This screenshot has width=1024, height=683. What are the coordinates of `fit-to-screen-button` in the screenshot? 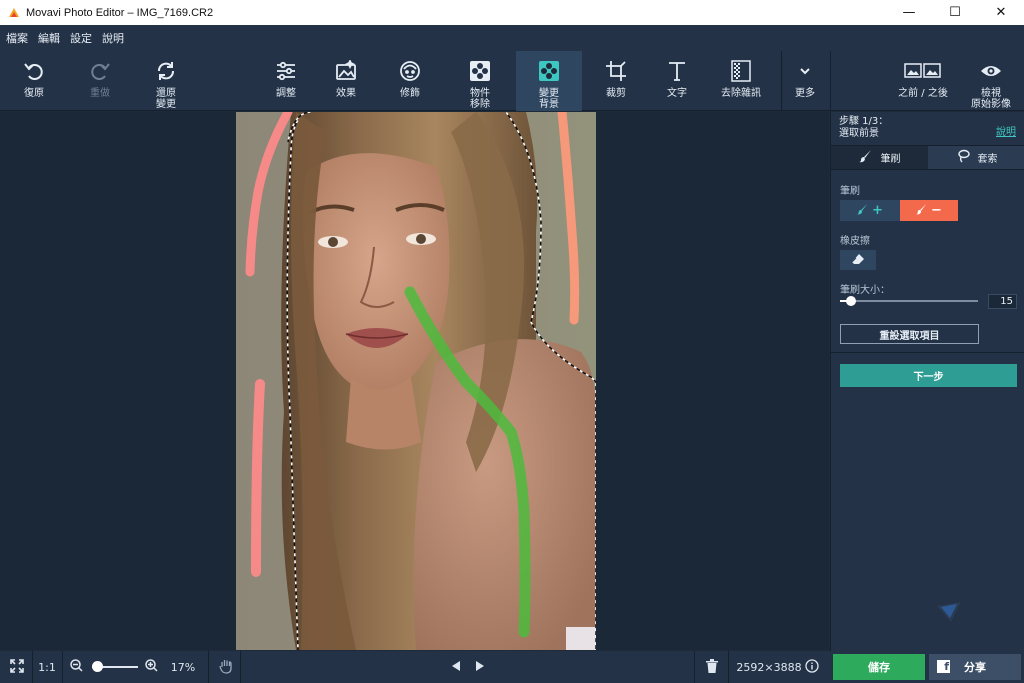 It's located at (17, 667).